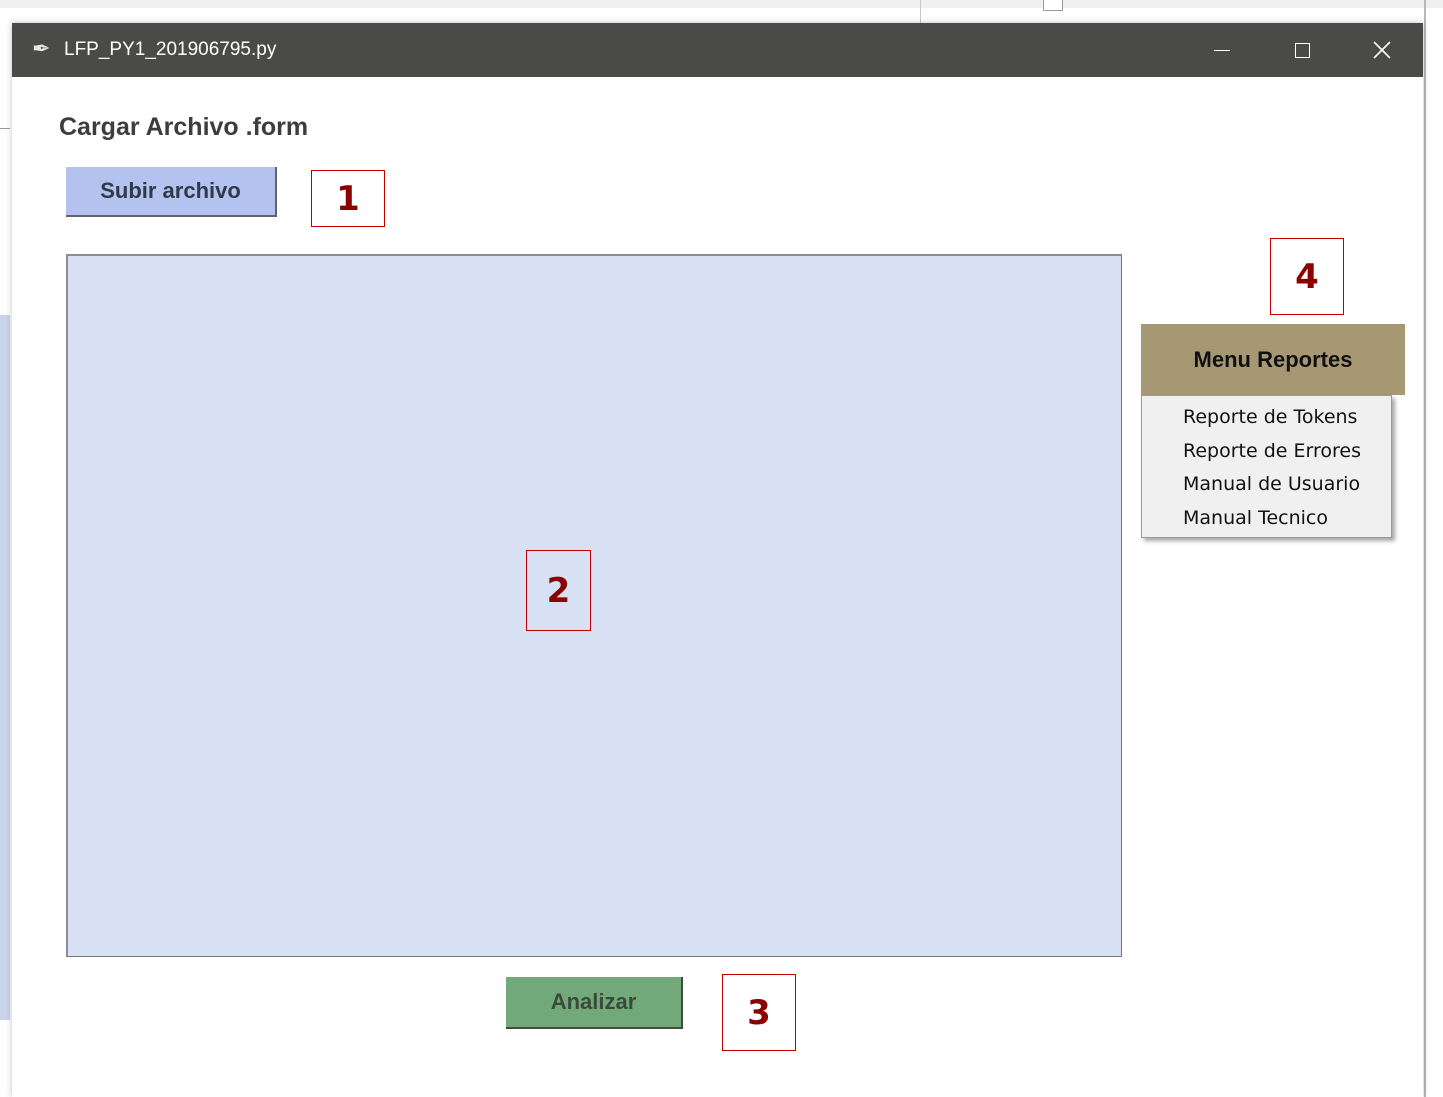 This screenshot has width=1443, height=1097. What do you see at coordinates (41, 49) in the screenshot?
I see `feather-icon: ✒` at bounding box center [41, 49].